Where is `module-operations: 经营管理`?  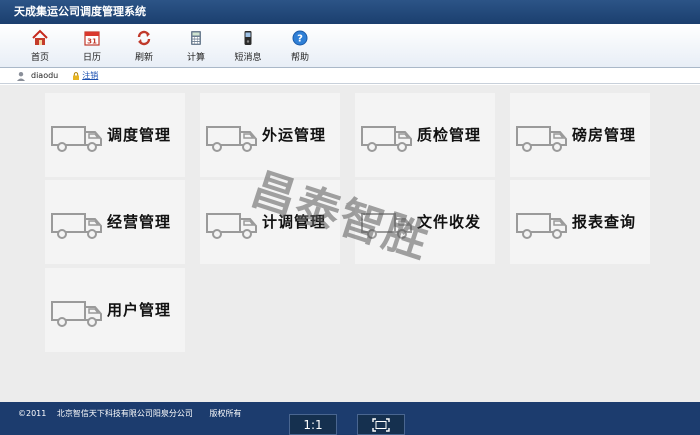 module-operations: 经营管理 is located at coordinates (115, 222).